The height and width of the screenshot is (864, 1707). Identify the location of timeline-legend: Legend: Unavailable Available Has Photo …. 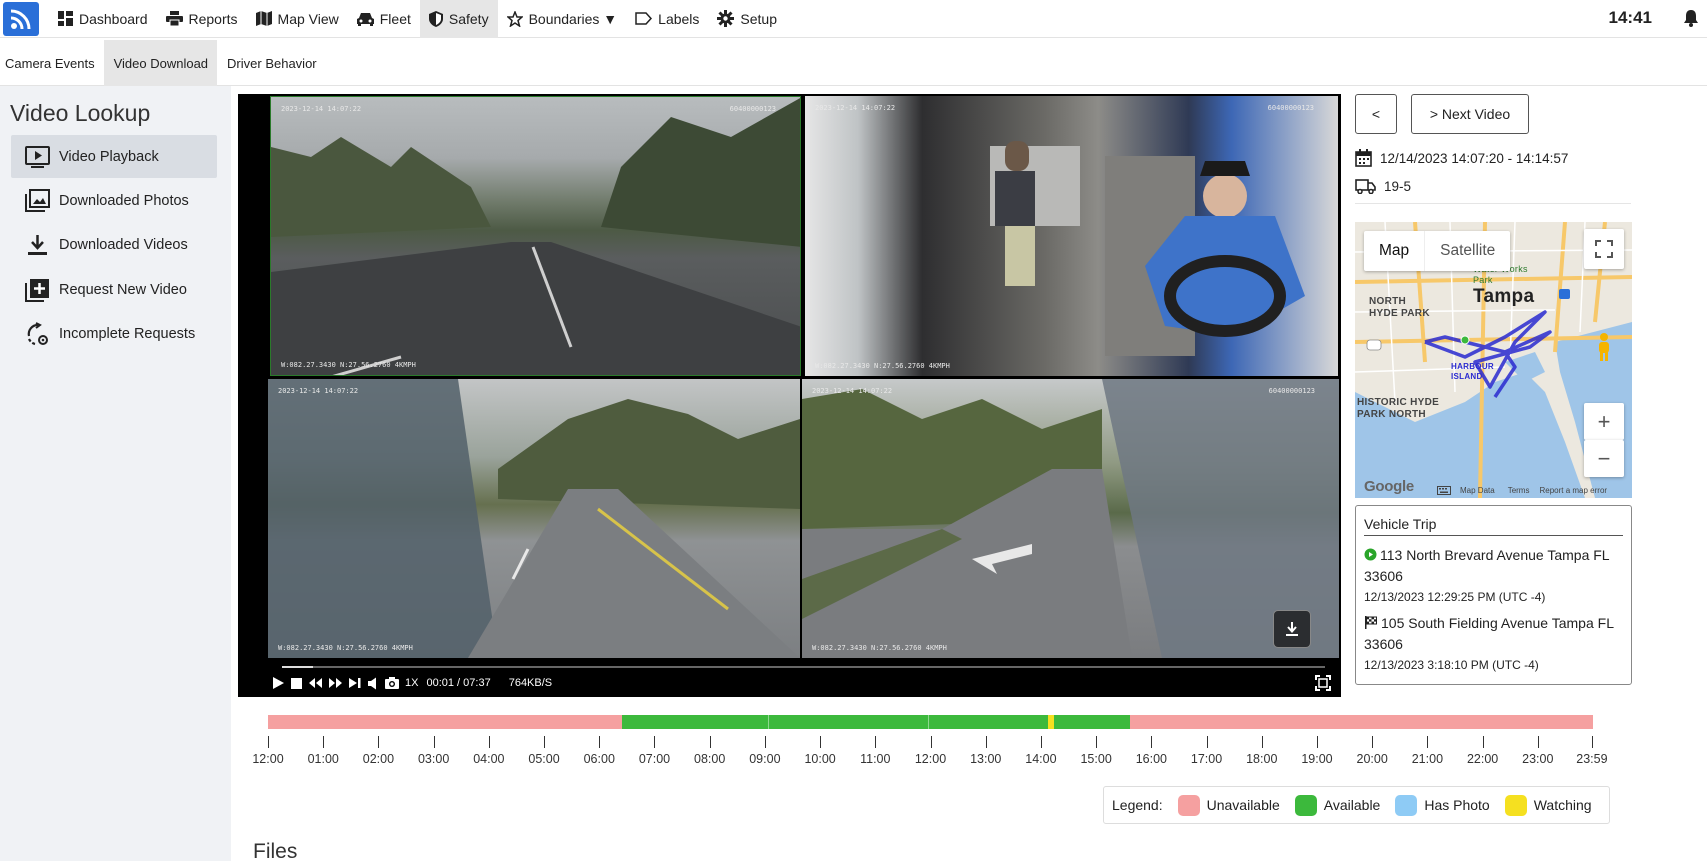
(1356, 805).